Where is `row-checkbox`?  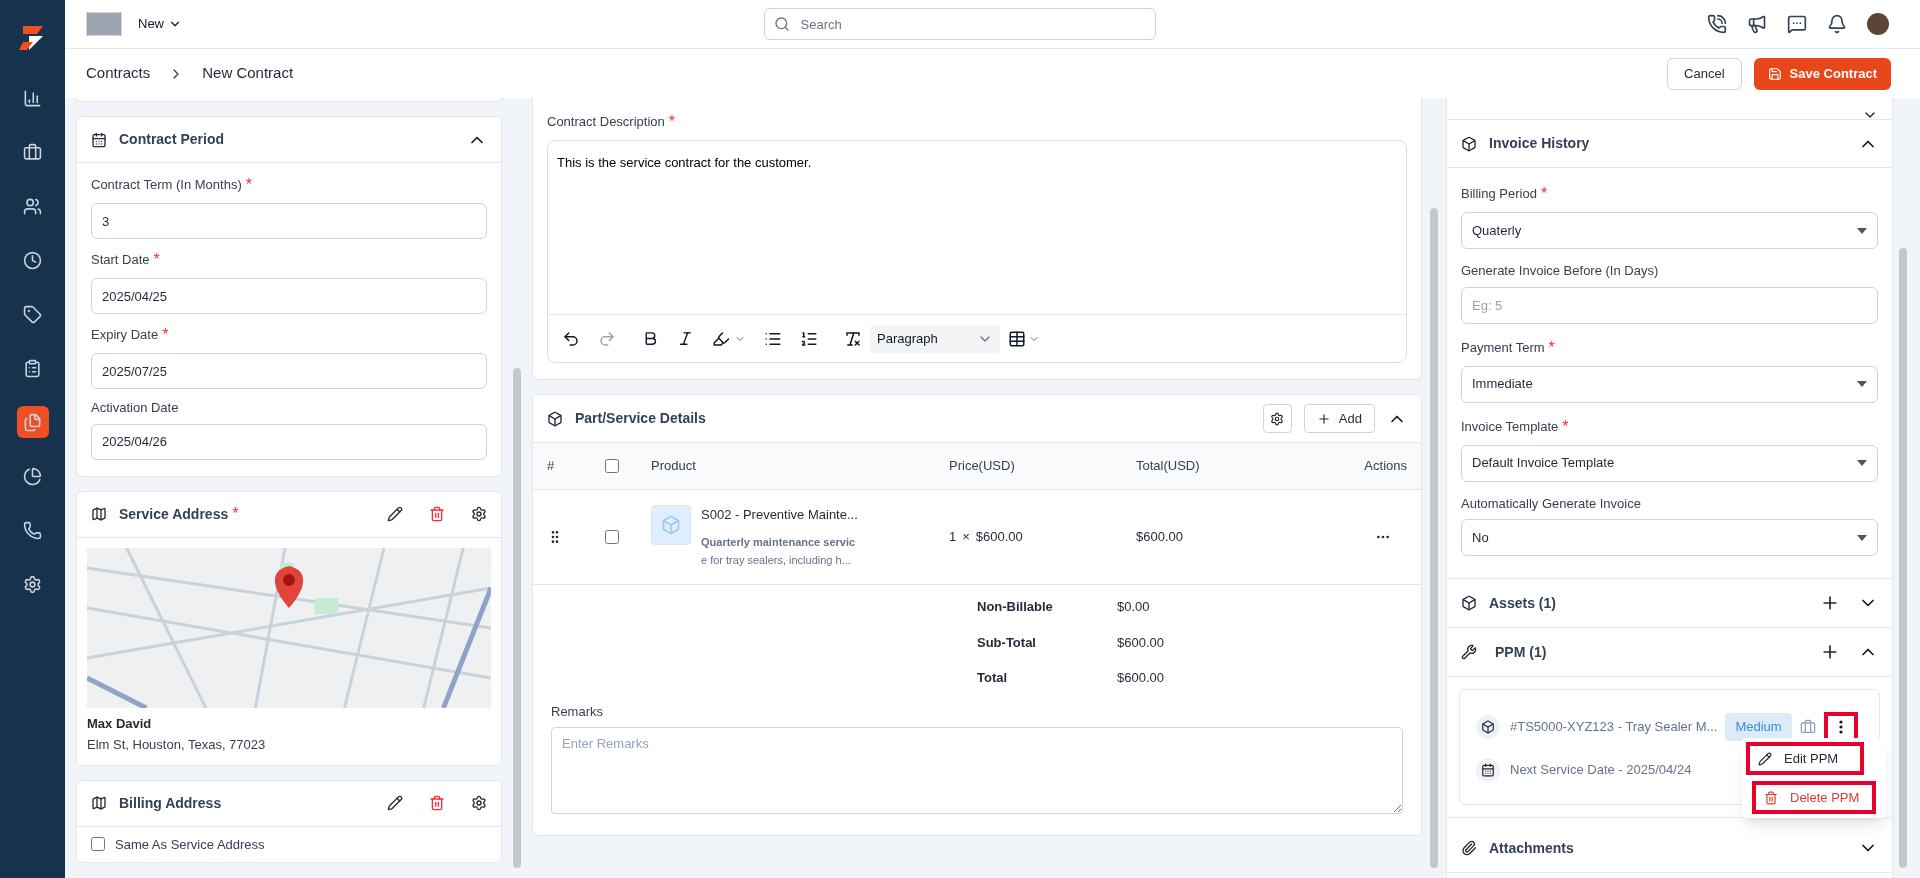
row-checkbox is located at coordinates (612, 537).